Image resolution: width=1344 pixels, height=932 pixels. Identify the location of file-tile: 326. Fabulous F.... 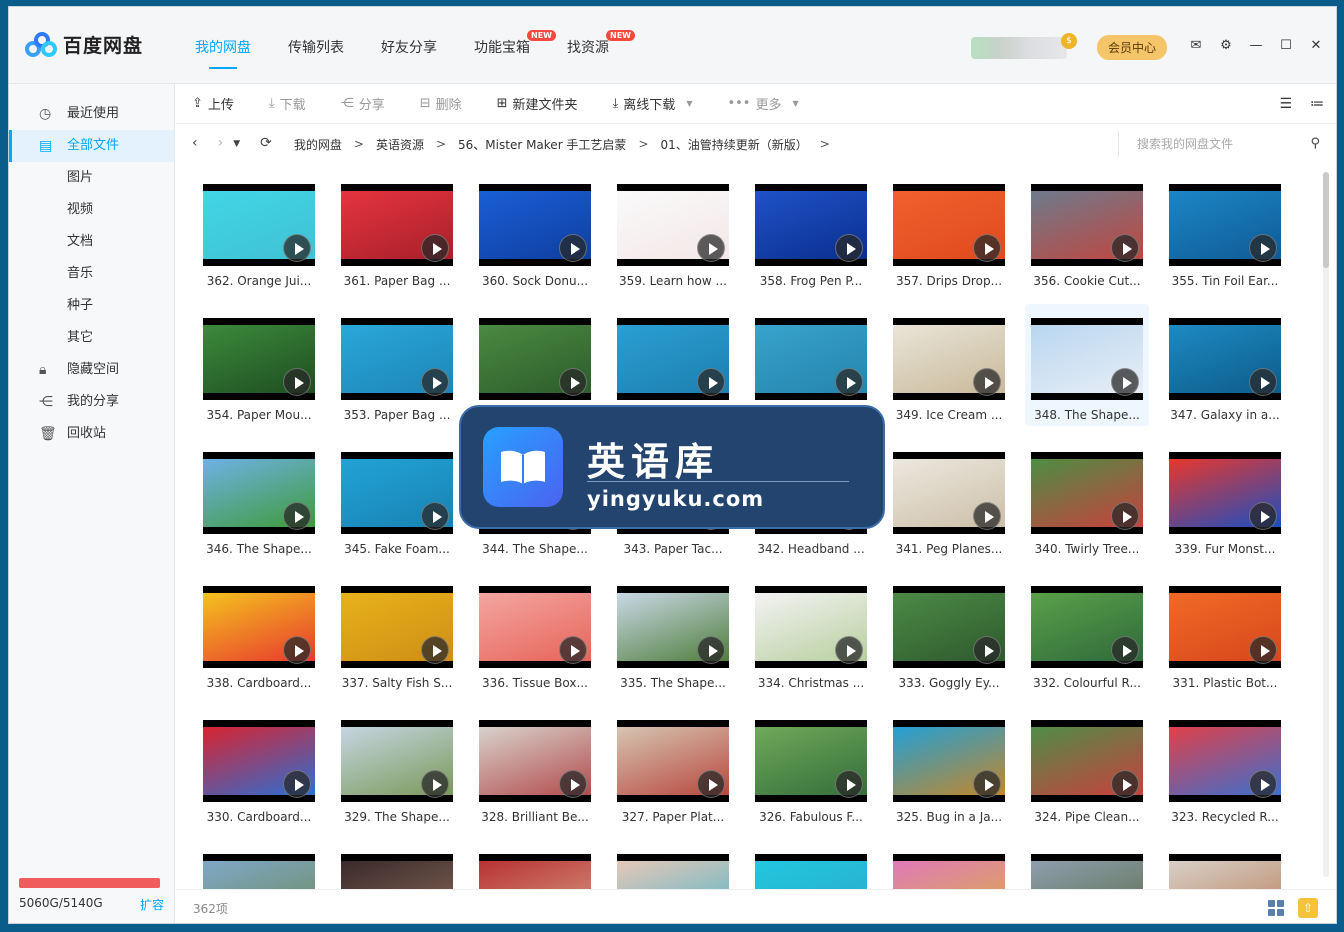
(811, 767).